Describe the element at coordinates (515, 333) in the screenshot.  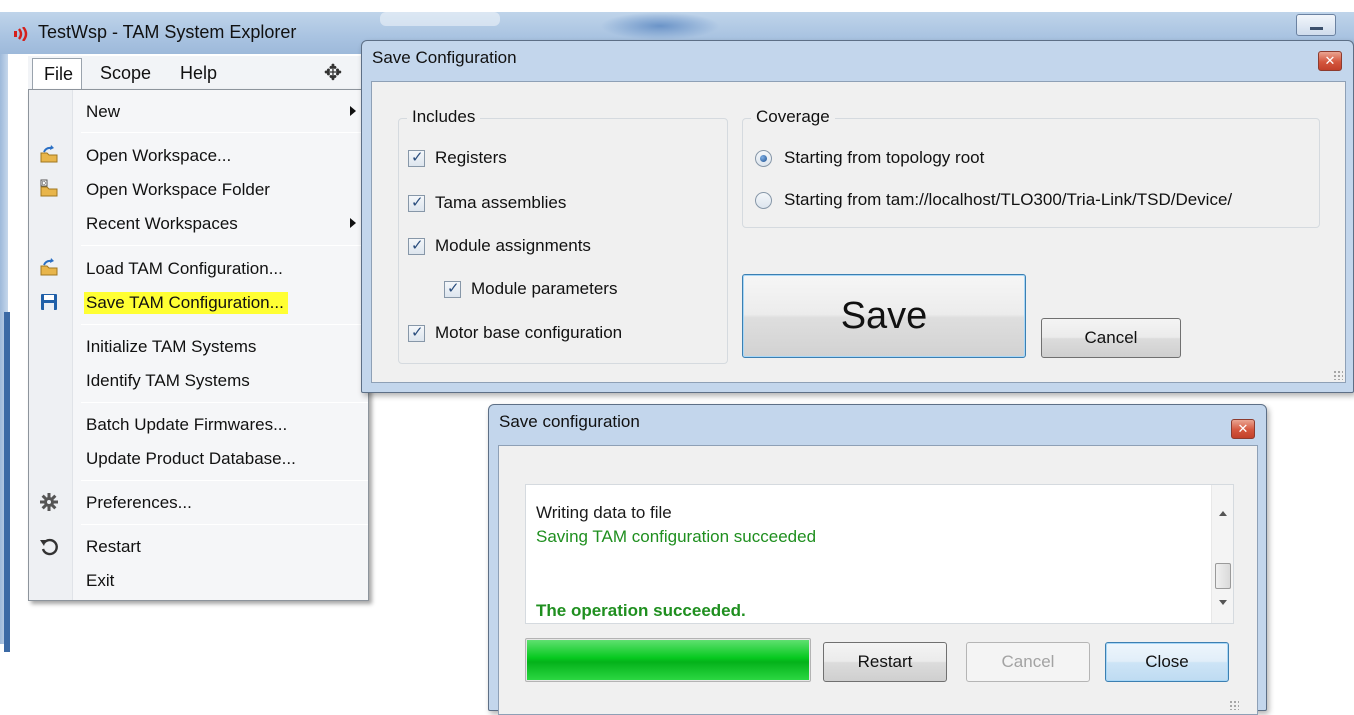
I see `motor-base-configuration-checkbox: Motor base configuration` at that location.